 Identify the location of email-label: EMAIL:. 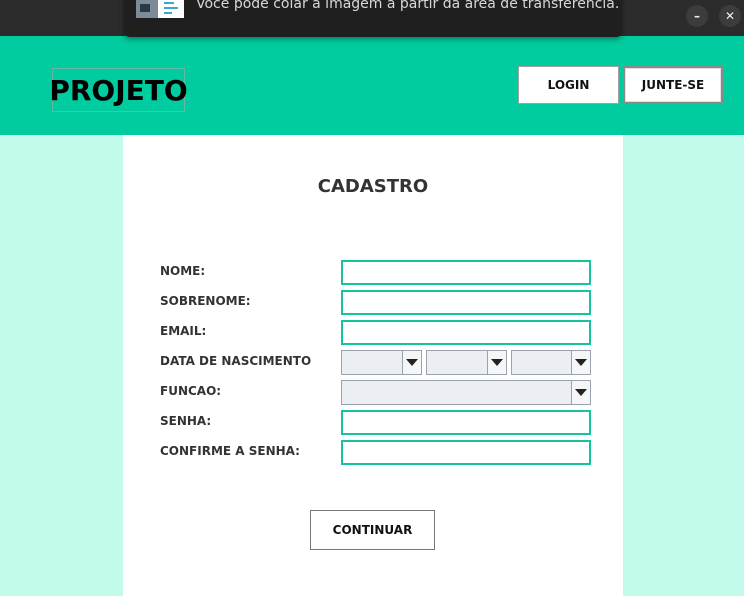
(183, 331).